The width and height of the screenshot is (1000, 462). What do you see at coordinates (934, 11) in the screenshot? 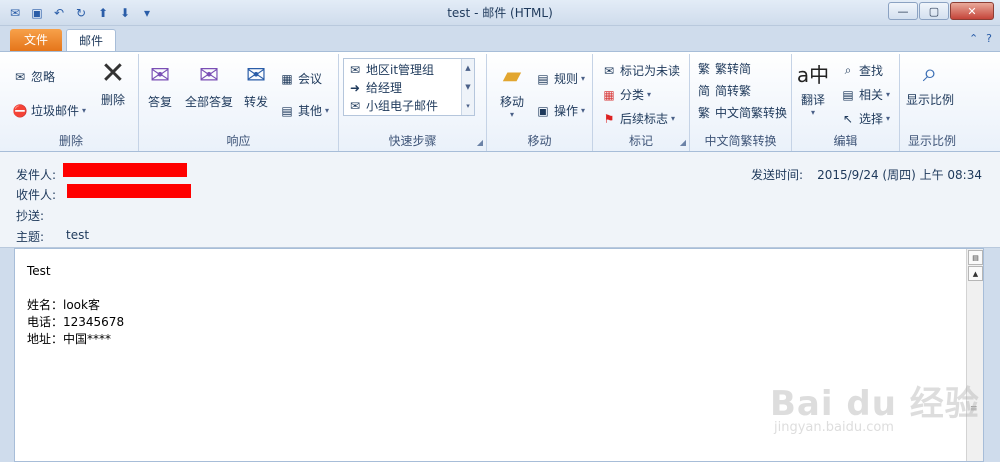
I see `maximize-button: ▢` at bounding box center [934, 11].